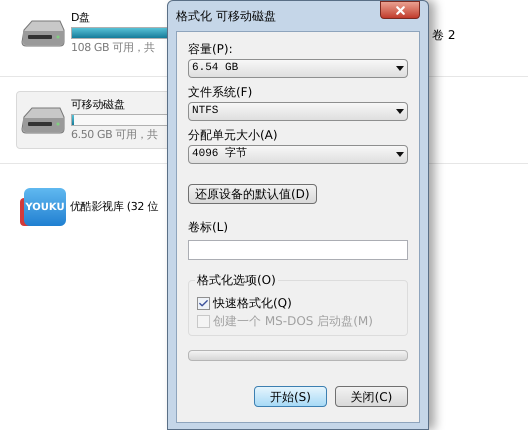 The height and width of the screenshot is (430, 528). Describe the element at coordinates (298, 68) in the screenshot. I see `dropdown: 6.54 GB` at that location.